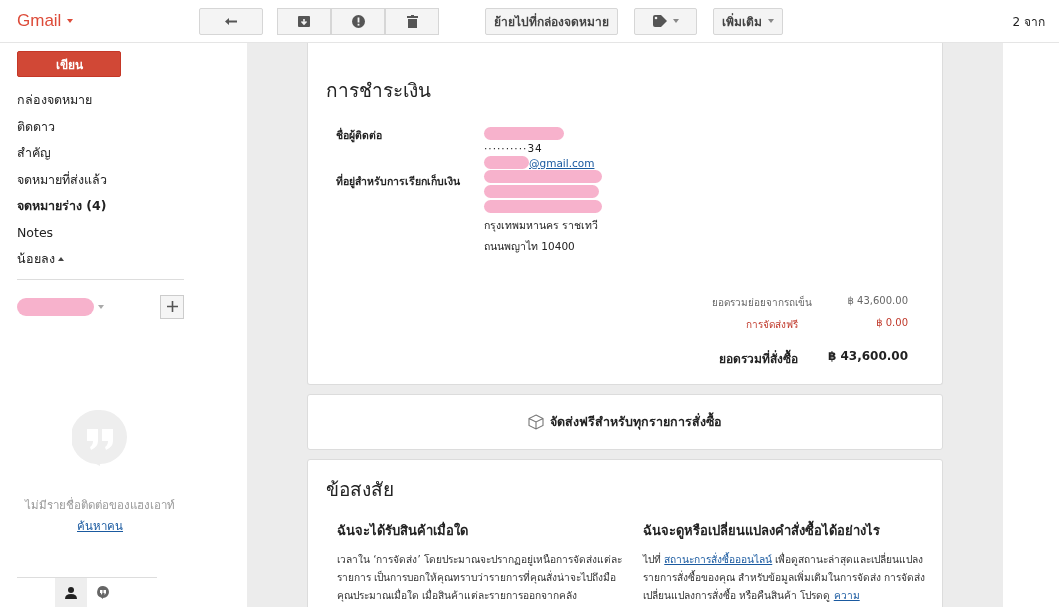  I want to click on exclamation-icon, so click(358, 21).